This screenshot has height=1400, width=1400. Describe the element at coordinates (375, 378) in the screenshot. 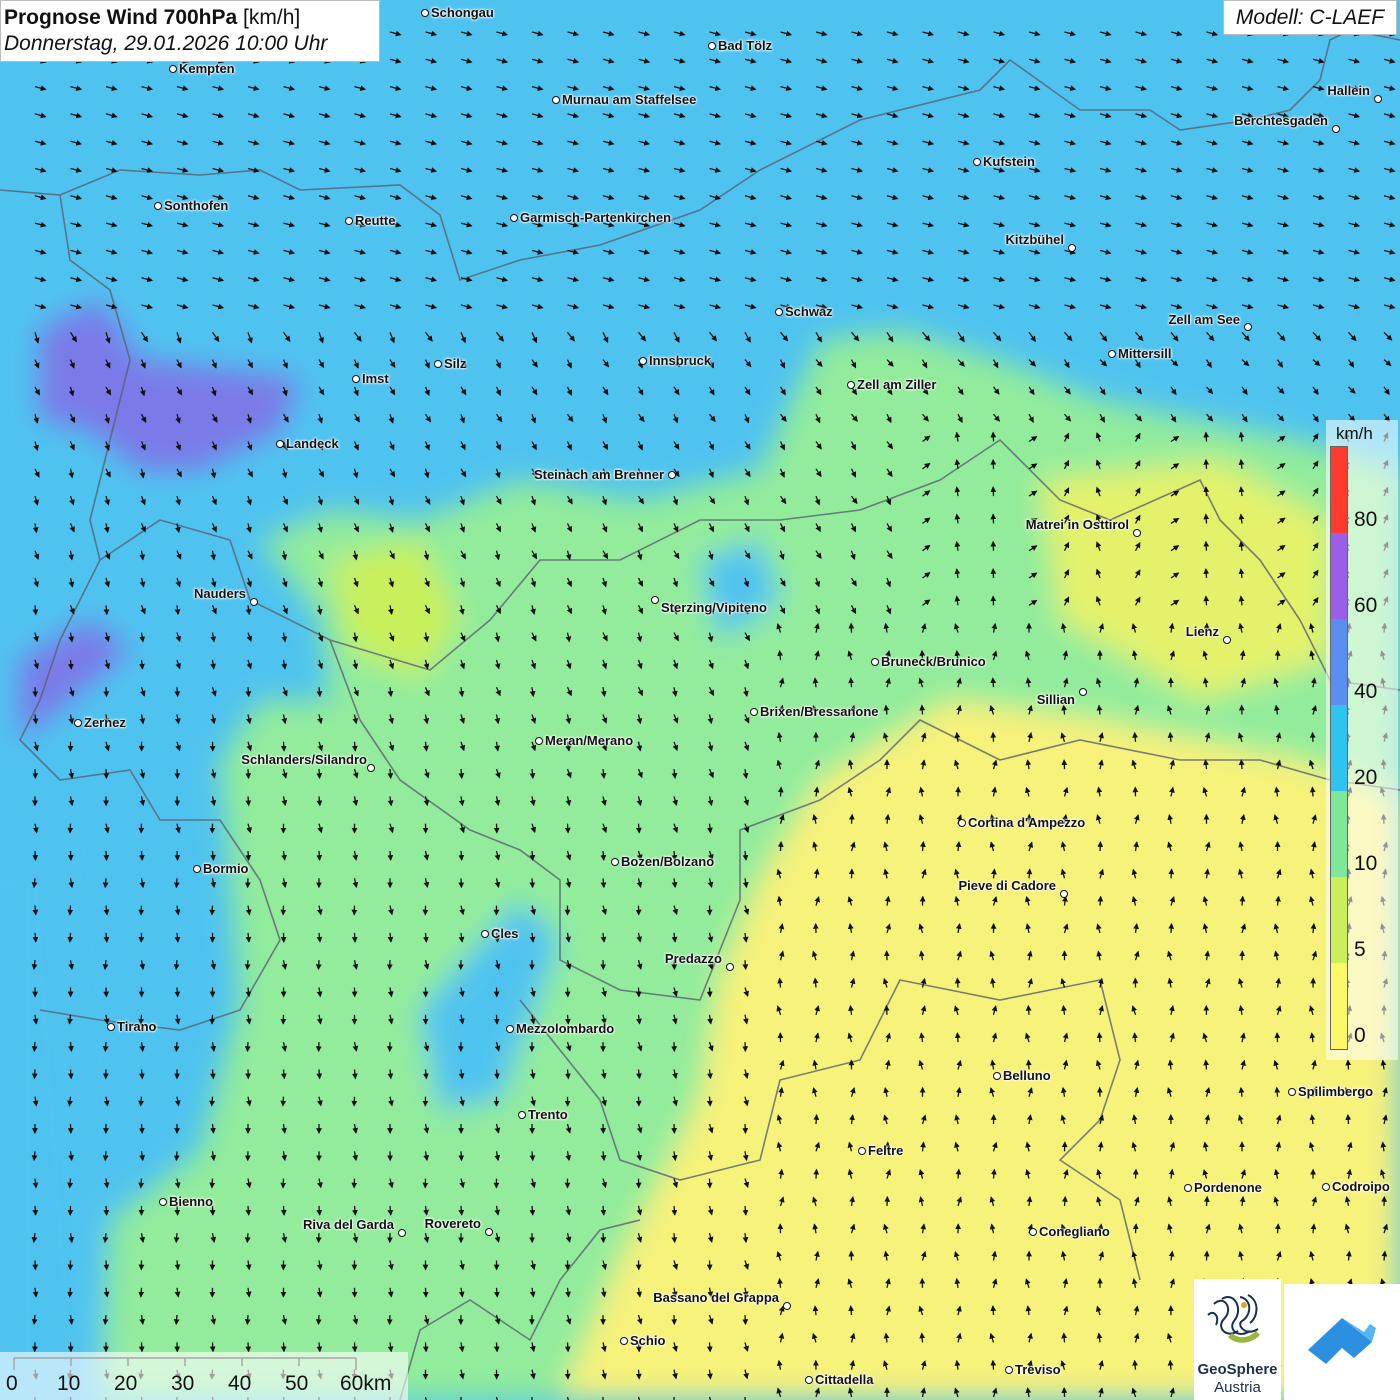

I see `city-label: Imst` at that location.